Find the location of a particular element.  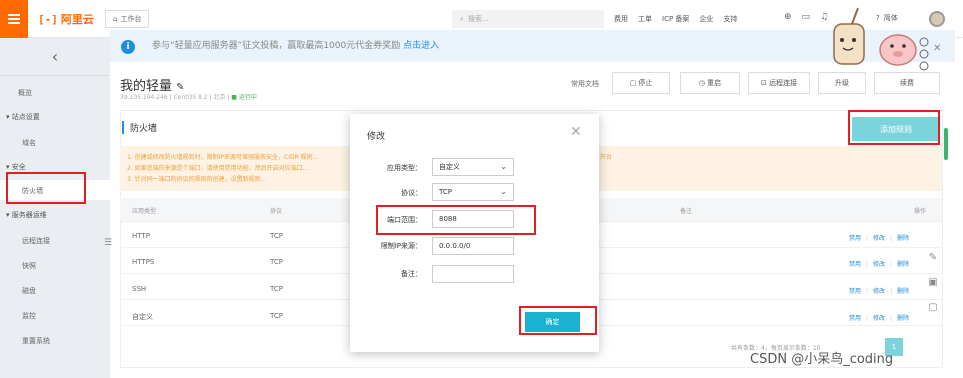

chat-icon: ▢ is located at coordinates (932, 307).